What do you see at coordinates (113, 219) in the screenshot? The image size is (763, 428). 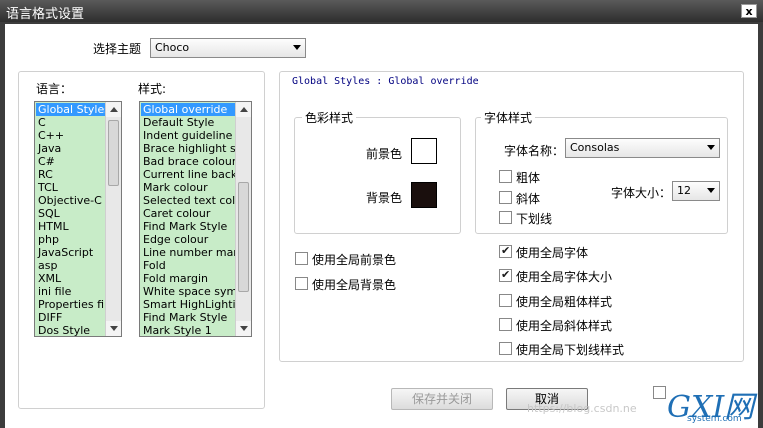 I see `language-list-scrollbar` at bounding box center [113, 219].